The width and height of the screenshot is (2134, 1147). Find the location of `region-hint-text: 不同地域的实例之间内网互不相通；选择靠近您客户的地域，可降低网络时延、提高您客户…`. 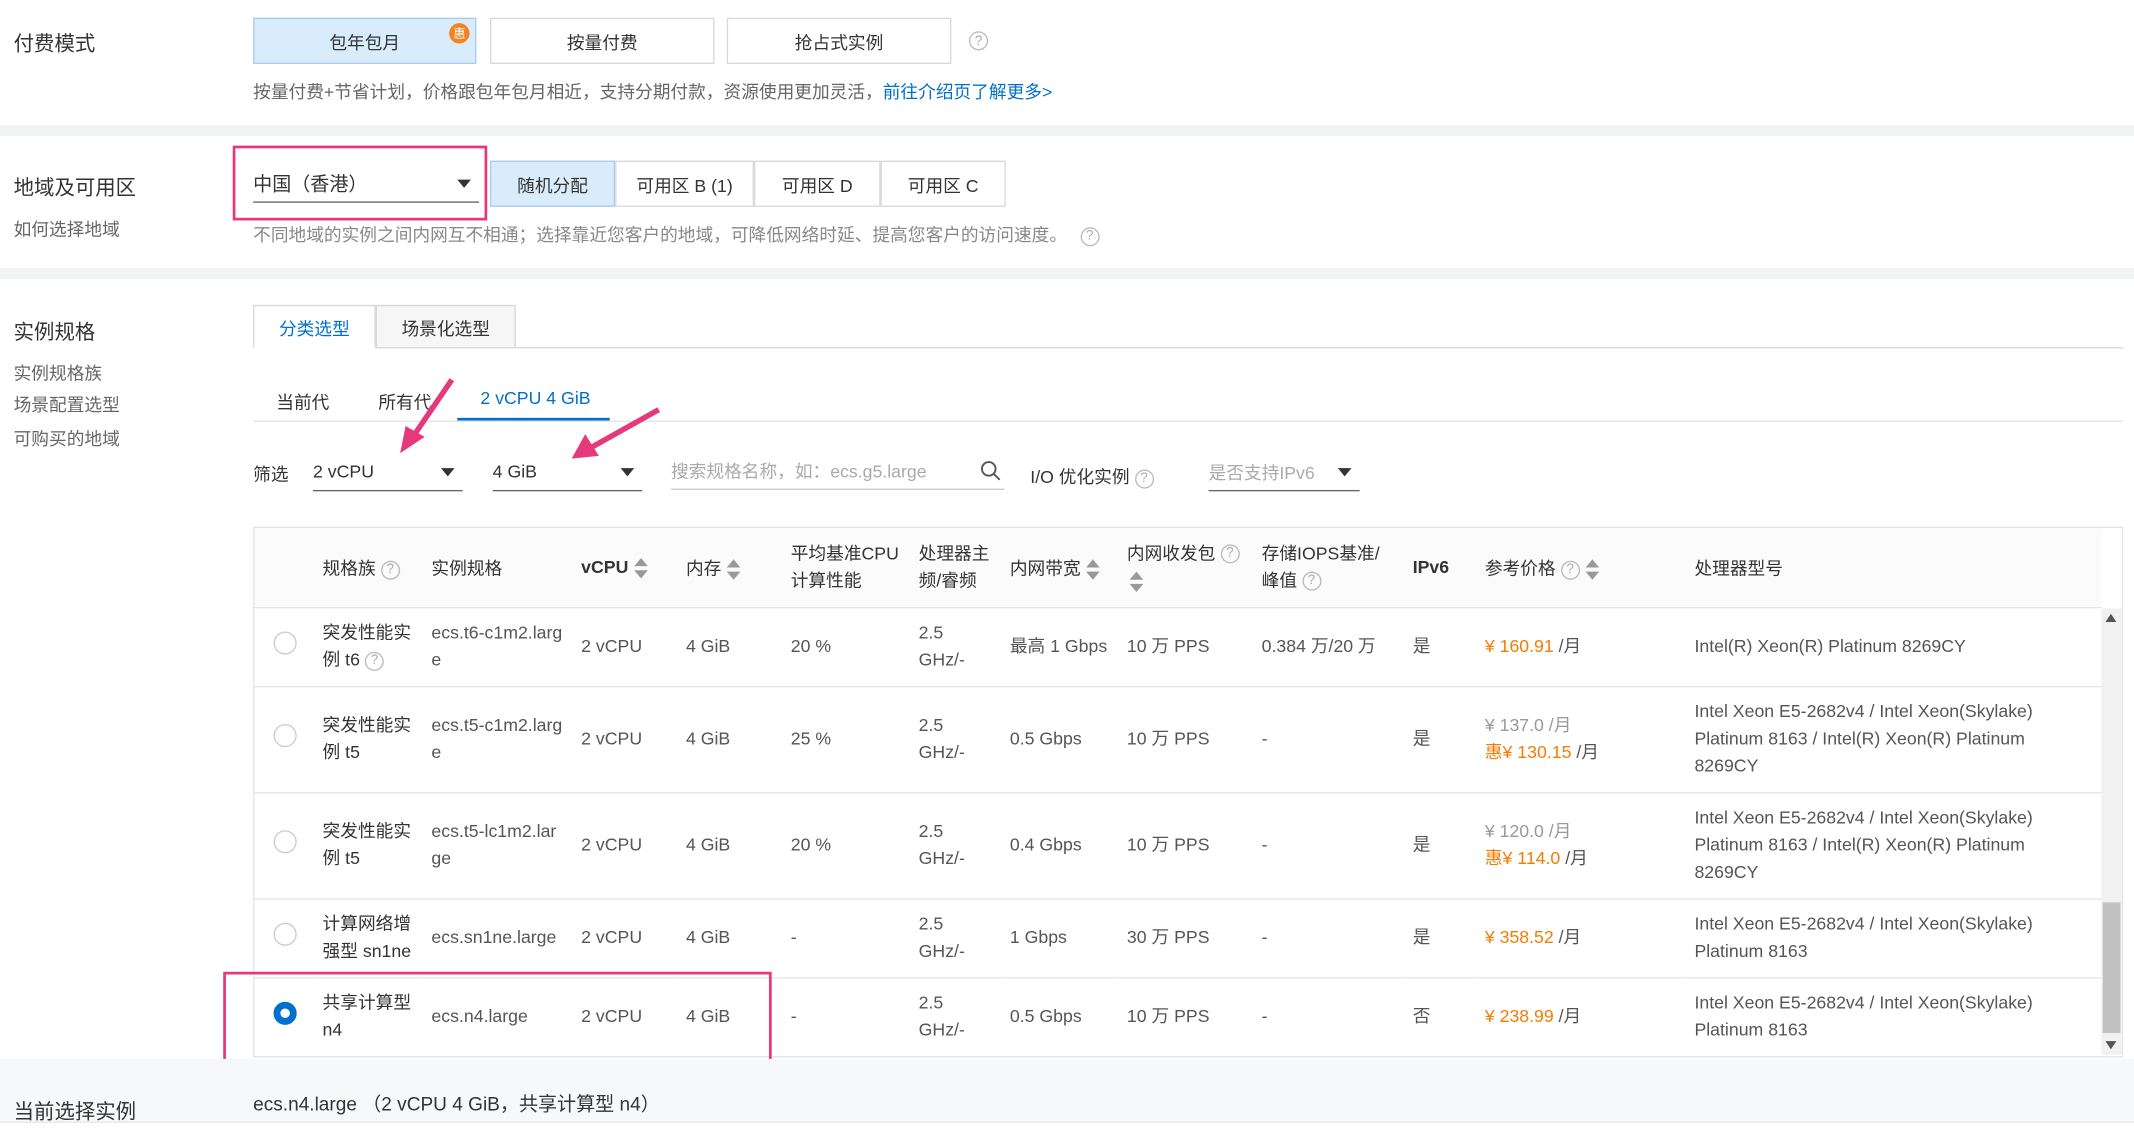

region-hint-text: 不同地域的实例之间内网互不相通；选择靠近您客户的地域，可降低网络时延、提高您客户… is located at coordinates (660, 234).